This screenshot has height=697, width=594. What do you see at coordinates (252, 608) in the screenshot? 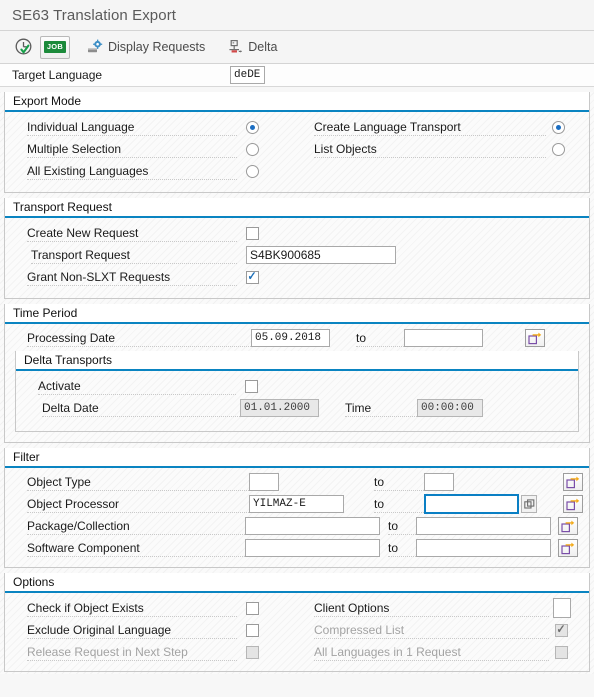
I see `check-if-object-exists-checkbox` at bounding box center [252, 608].